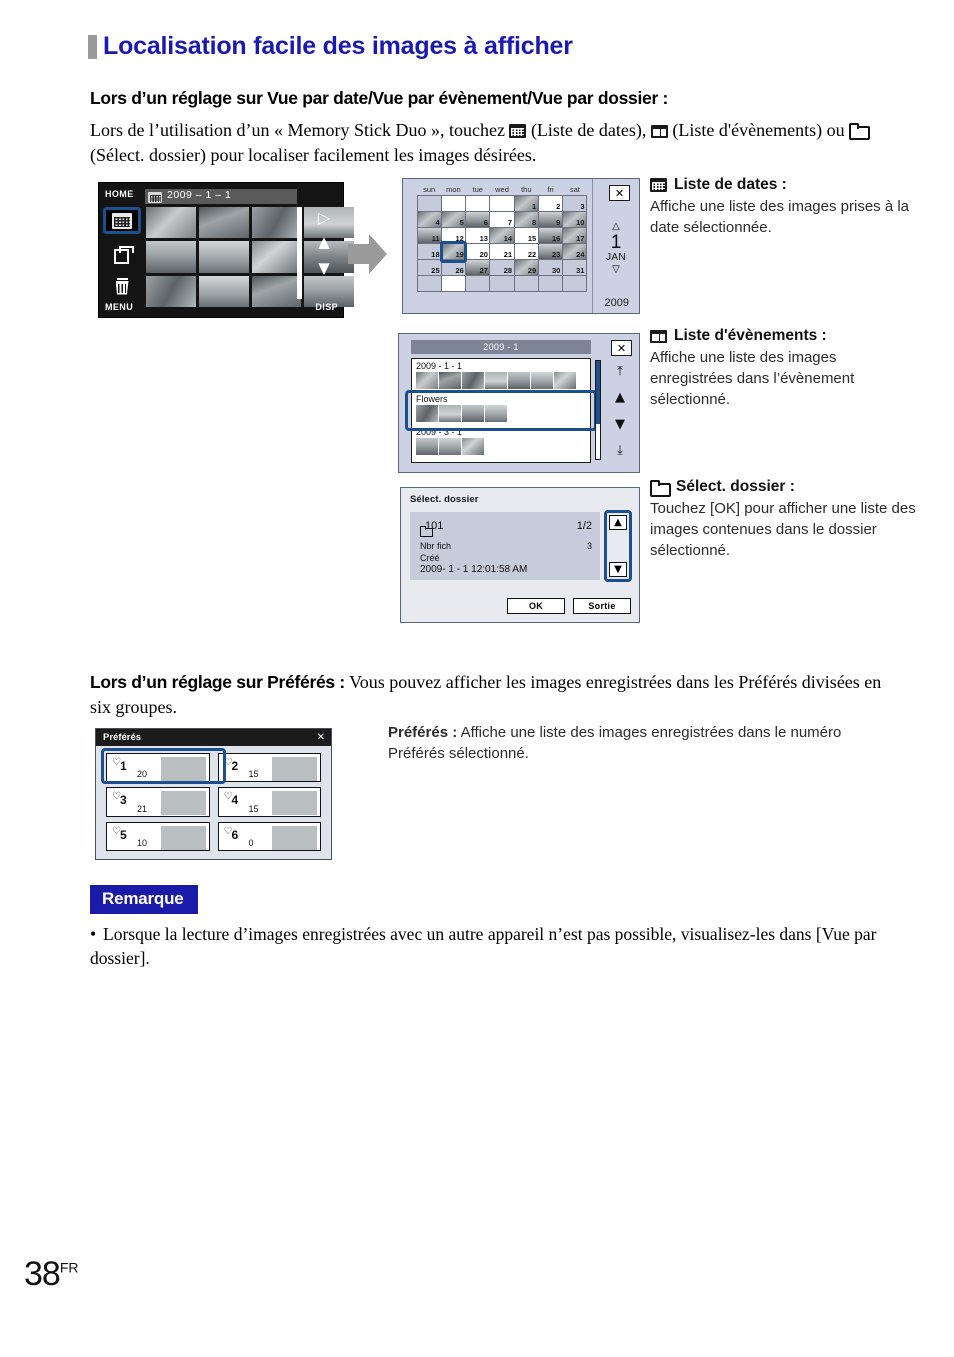  Describe the element at coordinates (501, 442) in the screenshot. I see `event-row: 2009 - 3 - 1` at that location.